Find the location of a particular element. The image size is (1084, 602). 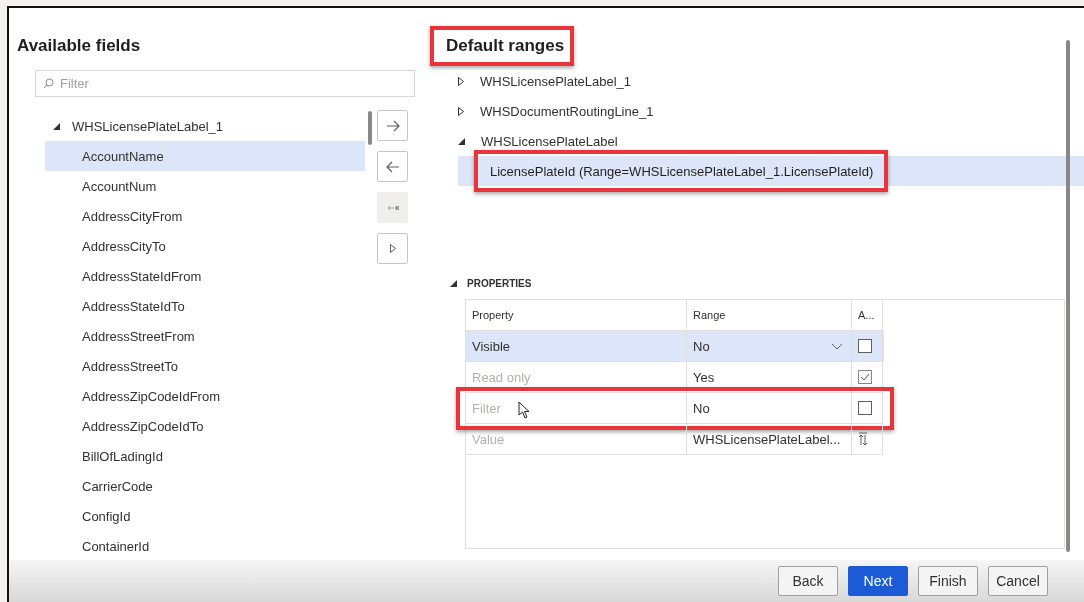

field-item: AddressZipCodeIdTo is located at coordinates (205, 426).